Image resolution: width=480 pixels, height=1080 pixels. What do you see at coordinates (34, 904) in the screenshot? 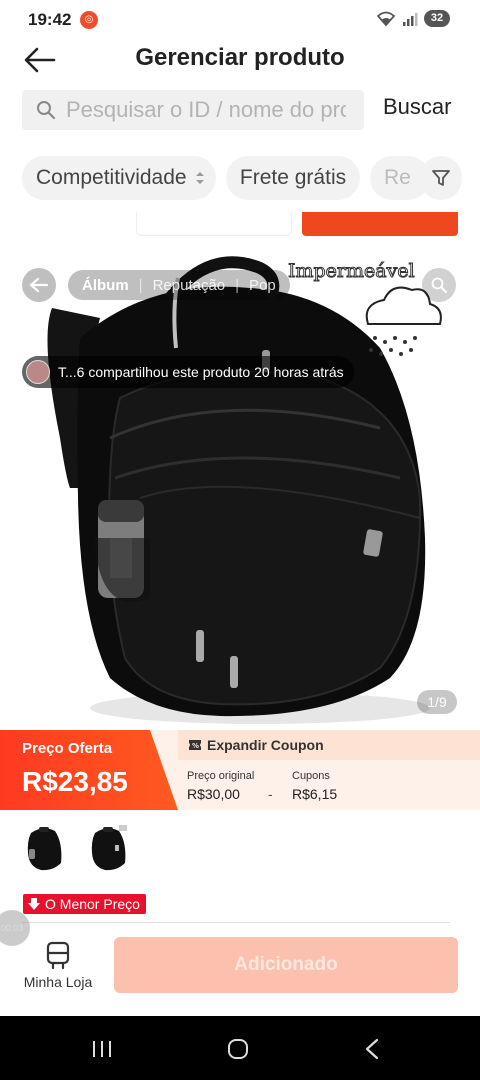
I see `arrow-down-icon` at bounding box center [34, 904].